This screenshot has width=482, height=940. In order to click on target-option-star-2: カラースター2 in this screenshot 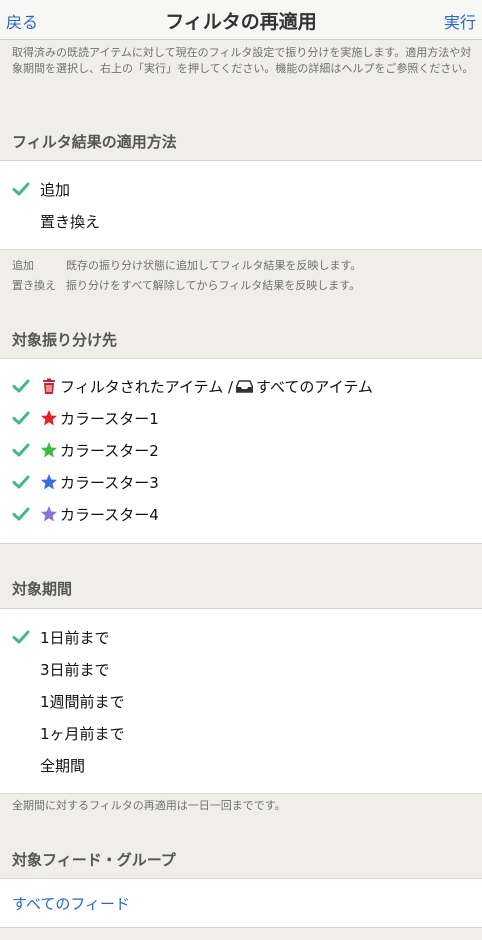, I will do `click(241, 450)`.